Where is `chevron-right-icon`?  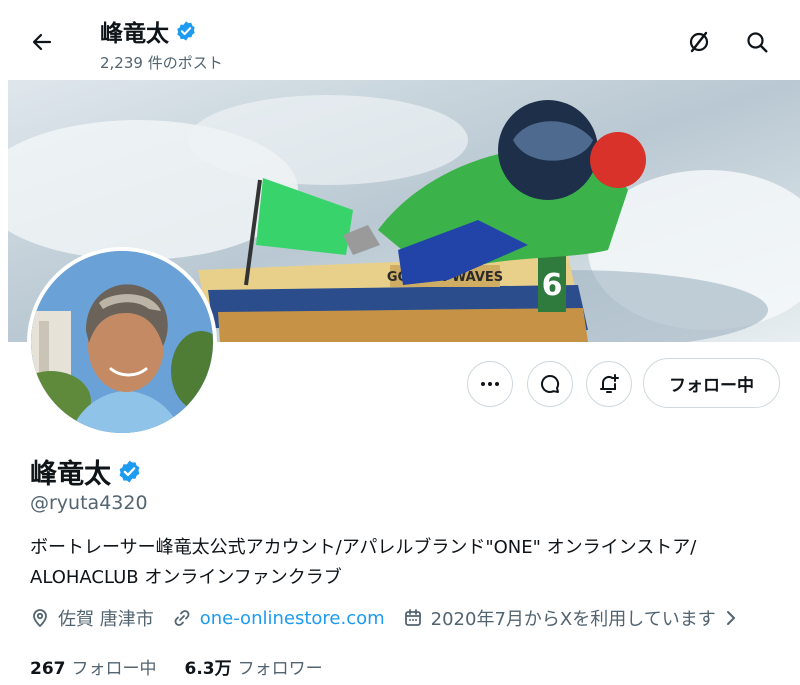
chevron-right-icon is located at coordinates (730, 618).